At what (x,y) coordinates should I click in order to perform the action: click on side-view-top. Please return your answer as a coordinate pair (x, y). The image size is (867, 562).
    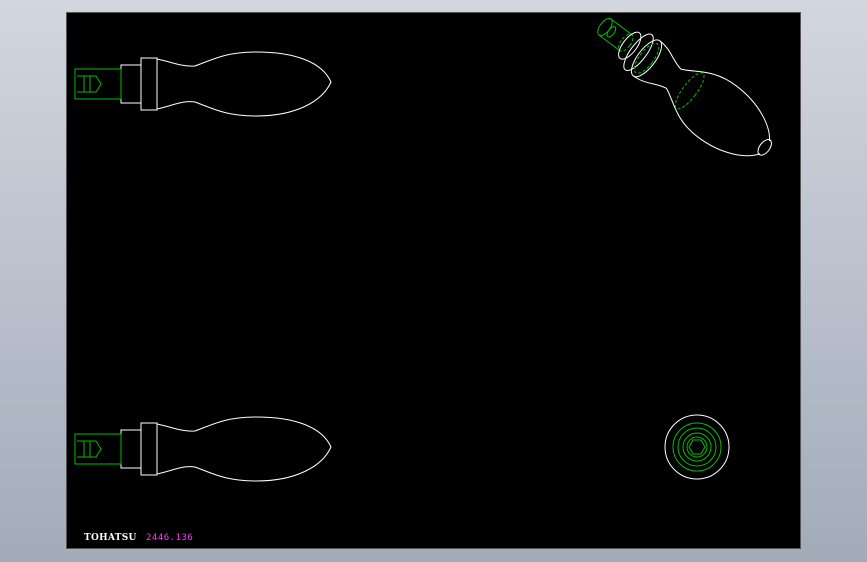
    Looking at the image, I should click on (203, 84).